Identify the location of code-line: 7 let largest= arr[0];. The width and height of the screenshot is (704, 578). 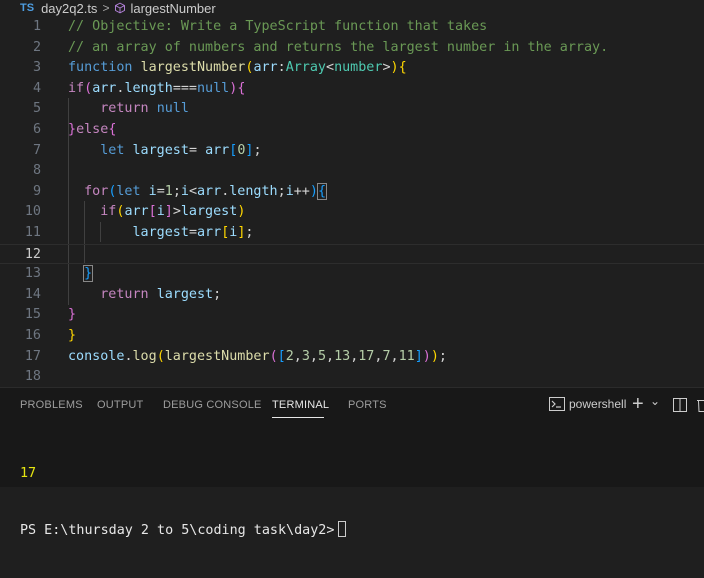
(352, 151).